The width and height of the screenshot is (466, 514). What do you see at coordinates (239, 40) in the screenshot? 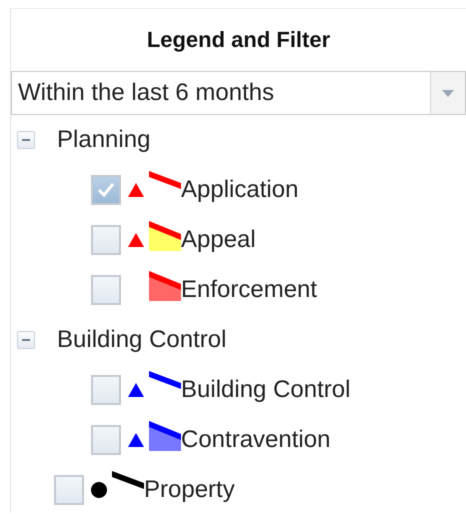
I see `panel-title: Legend and Filter` at bounding box center [239, 40].